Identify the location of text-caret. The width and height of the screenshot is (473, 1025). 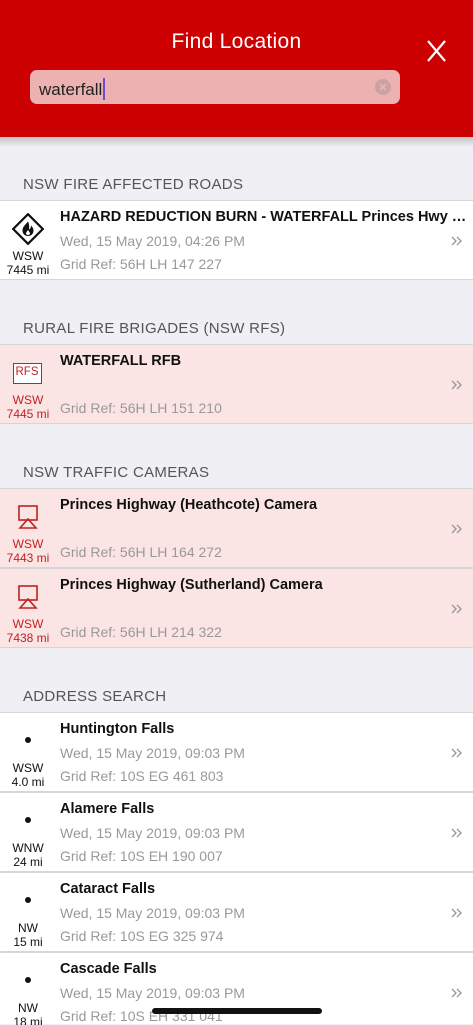
(104, 89).